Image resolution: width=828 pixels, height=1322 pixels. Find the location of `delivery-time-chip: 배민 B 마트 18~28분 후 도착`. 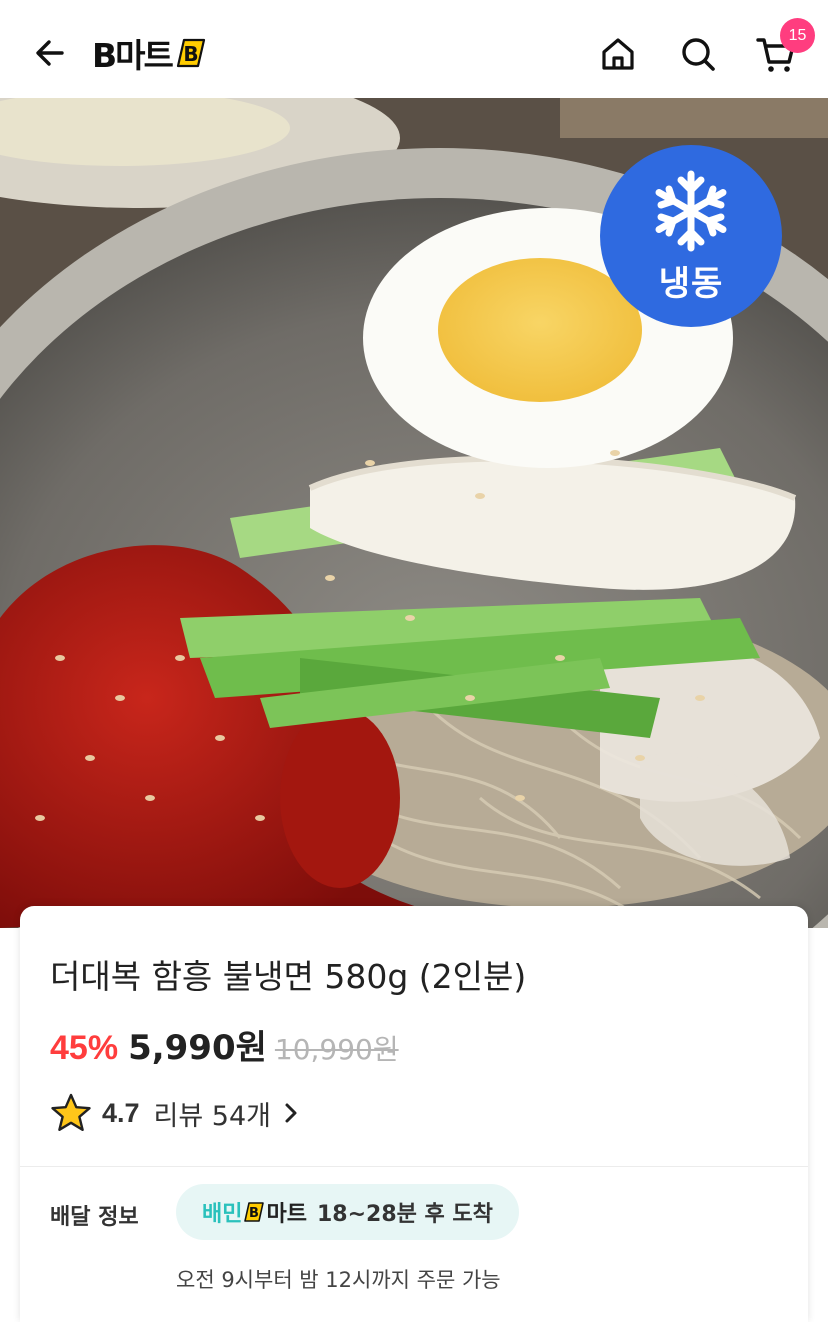

delivery-time-chip: 배민 B 마트 18~28분 후 도착 is located at coordinates (347, 1212).